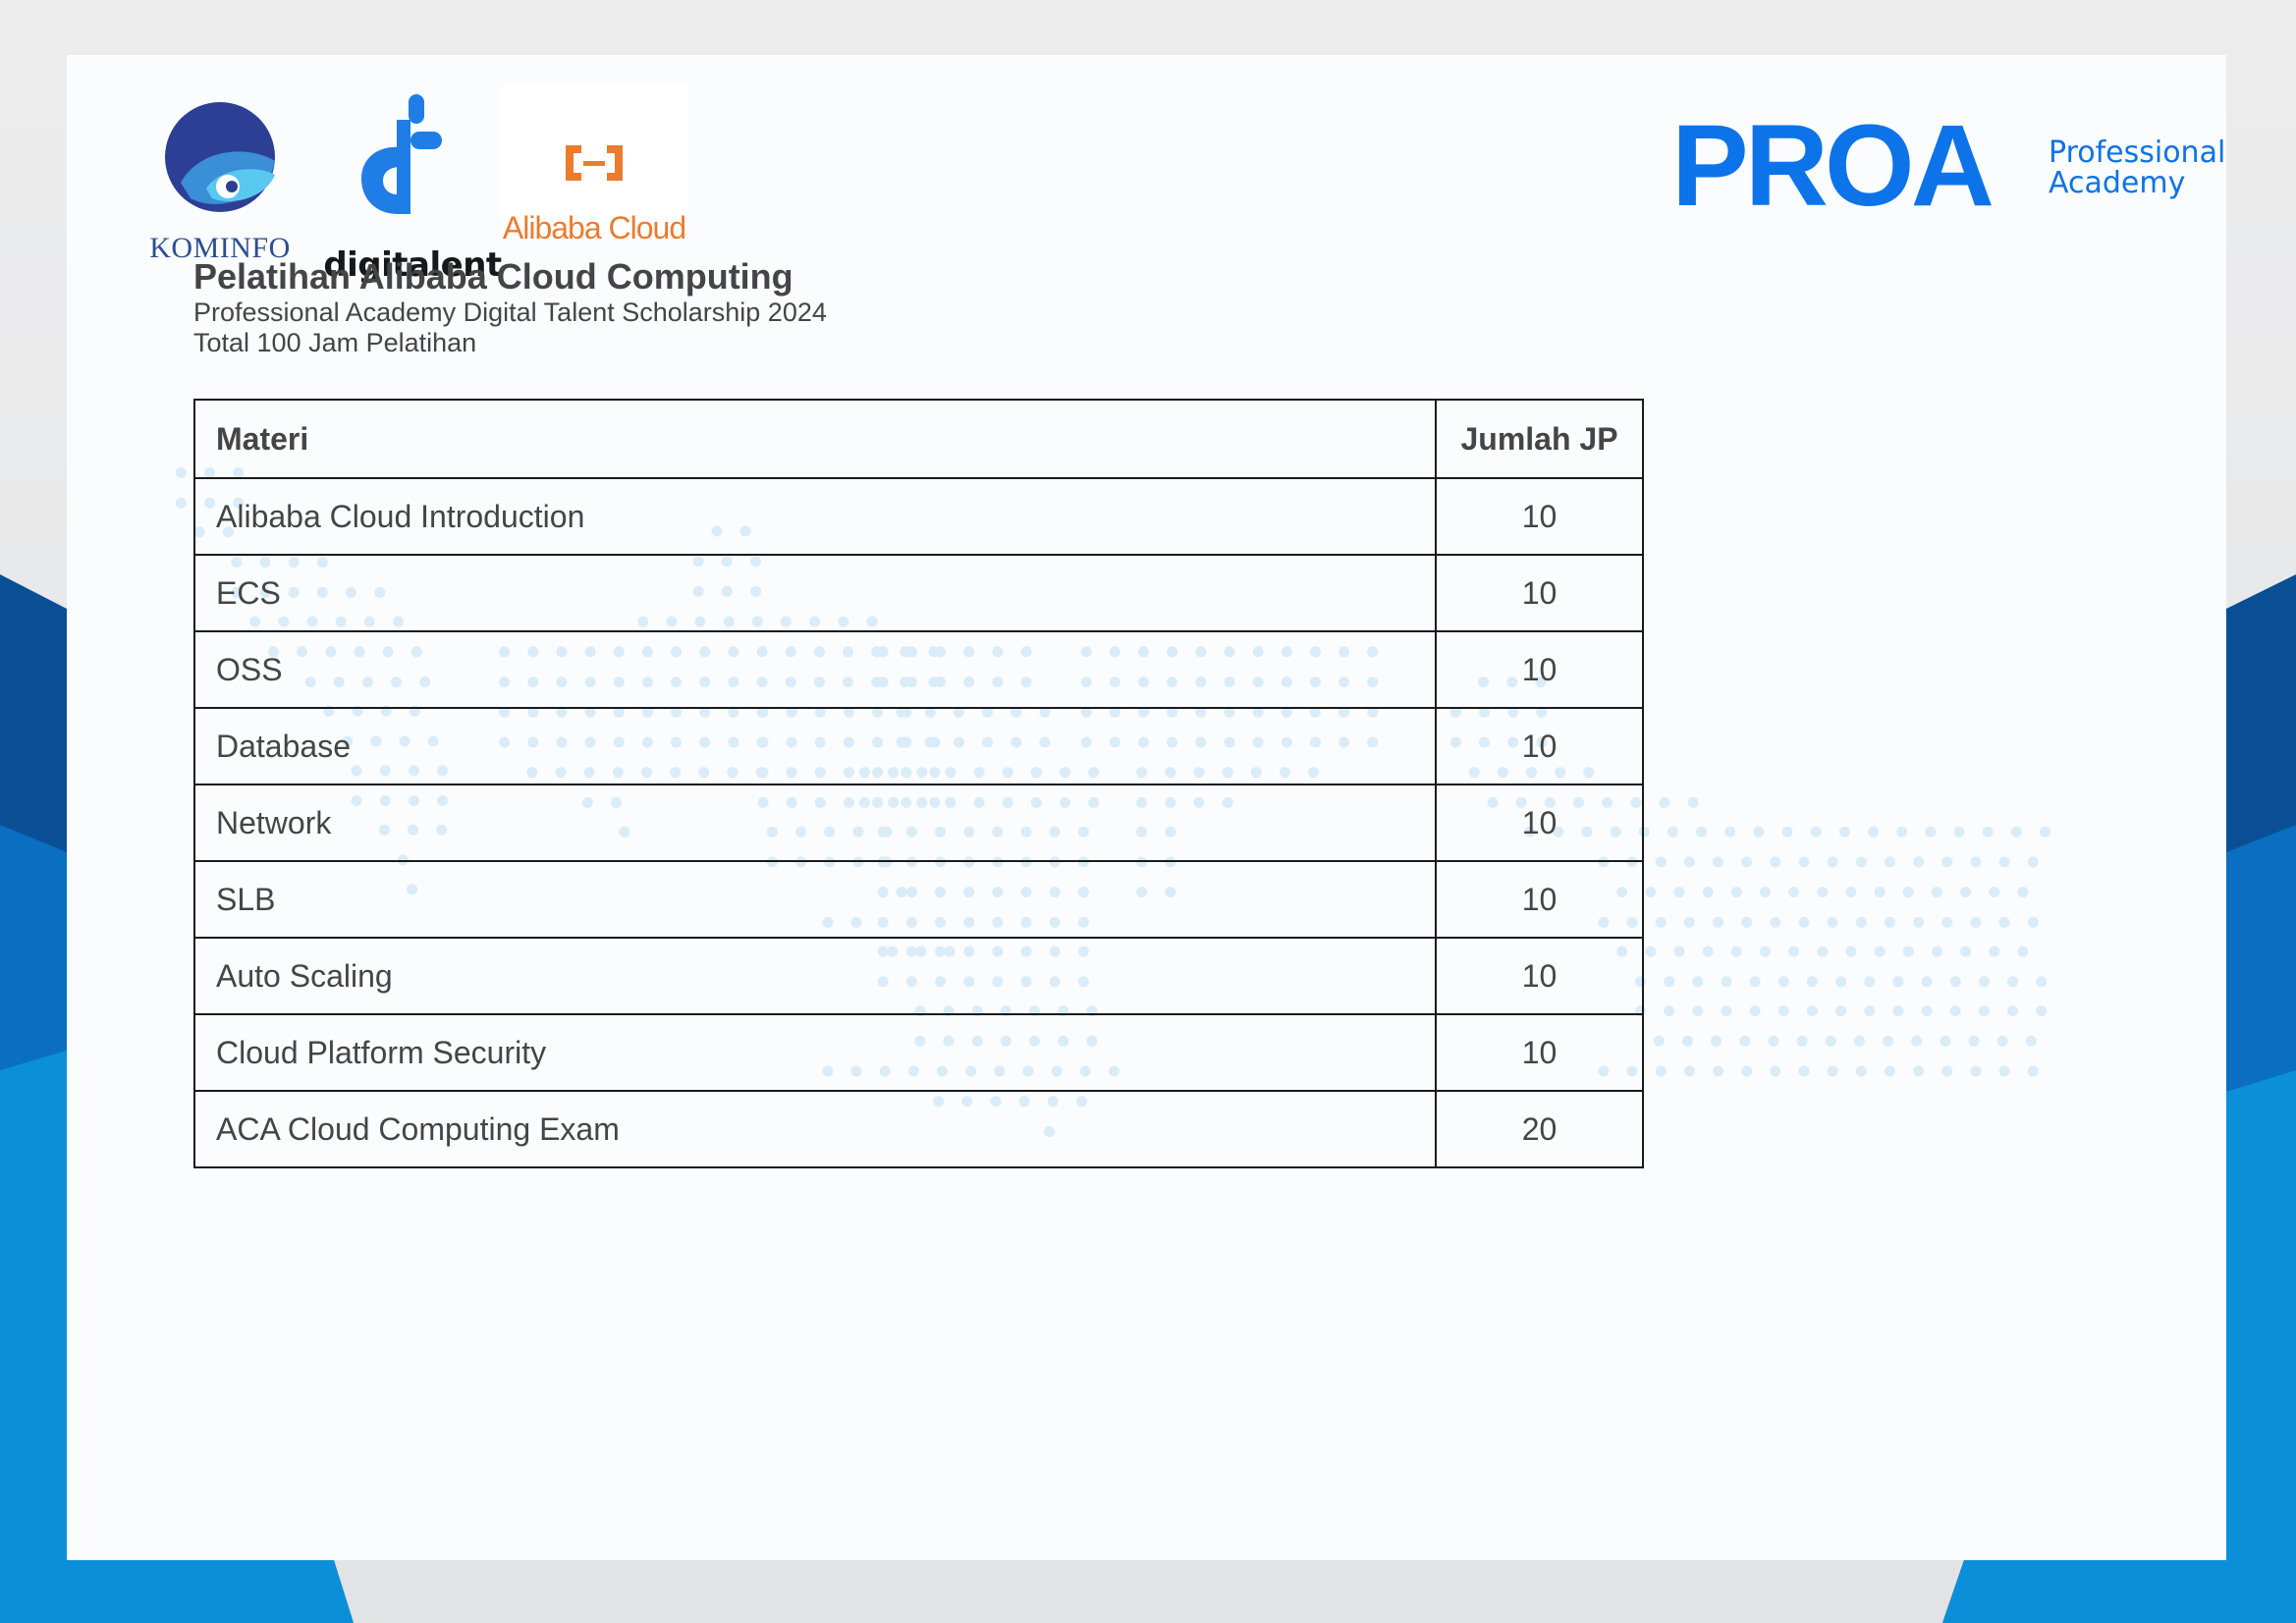 Image resolution: width=2296 pixels, height=1623 pixels. Describe the element at coordinates (918, 439) in the screenshot. I see `table-header-row: Materi Jumlah JP` at that location.